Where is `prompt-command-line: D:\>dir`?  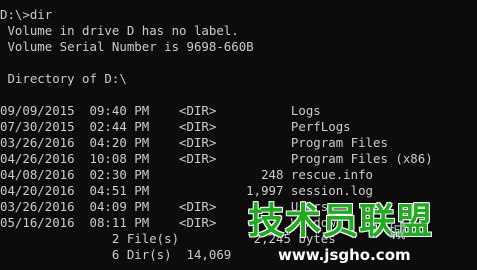 prompt-command-line: D:\>dir is located at coordinates (26, 14).